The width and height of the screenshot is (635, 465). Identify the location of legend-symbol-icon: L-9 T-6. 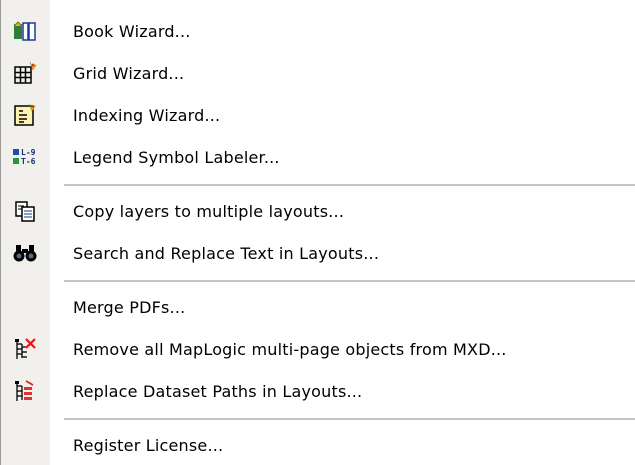
(25, 157).